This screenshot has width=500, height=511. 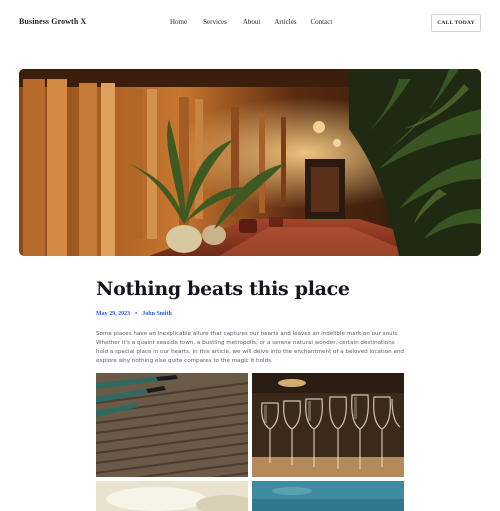 What do you see at coordinates (223, 289) in the screenshot?
I see `article-title: Nothing beats this place` at bounding box center [223, 289].